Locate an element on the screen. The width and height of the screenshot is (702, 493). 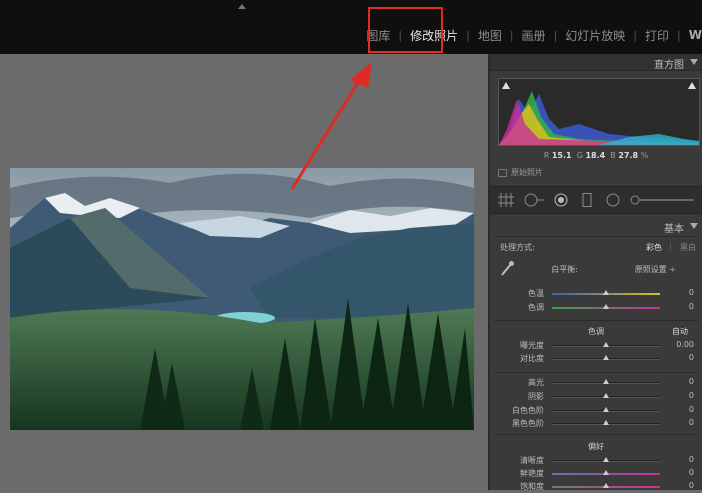
clarity-row: 清晰度 0 is located at coordinates (596, 461).